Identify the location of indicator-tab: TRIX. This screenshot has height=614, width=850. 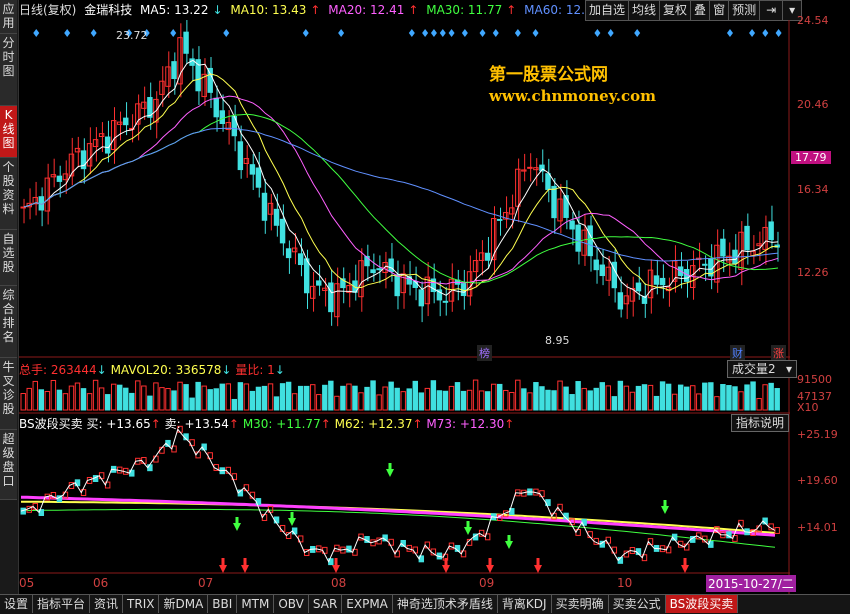
(141, 604).